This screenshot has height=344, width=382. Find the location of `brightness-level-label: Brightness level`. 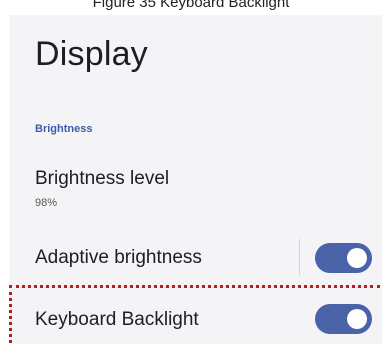

brightness-level-label: Brightness level is located at coordinates (102, 178).